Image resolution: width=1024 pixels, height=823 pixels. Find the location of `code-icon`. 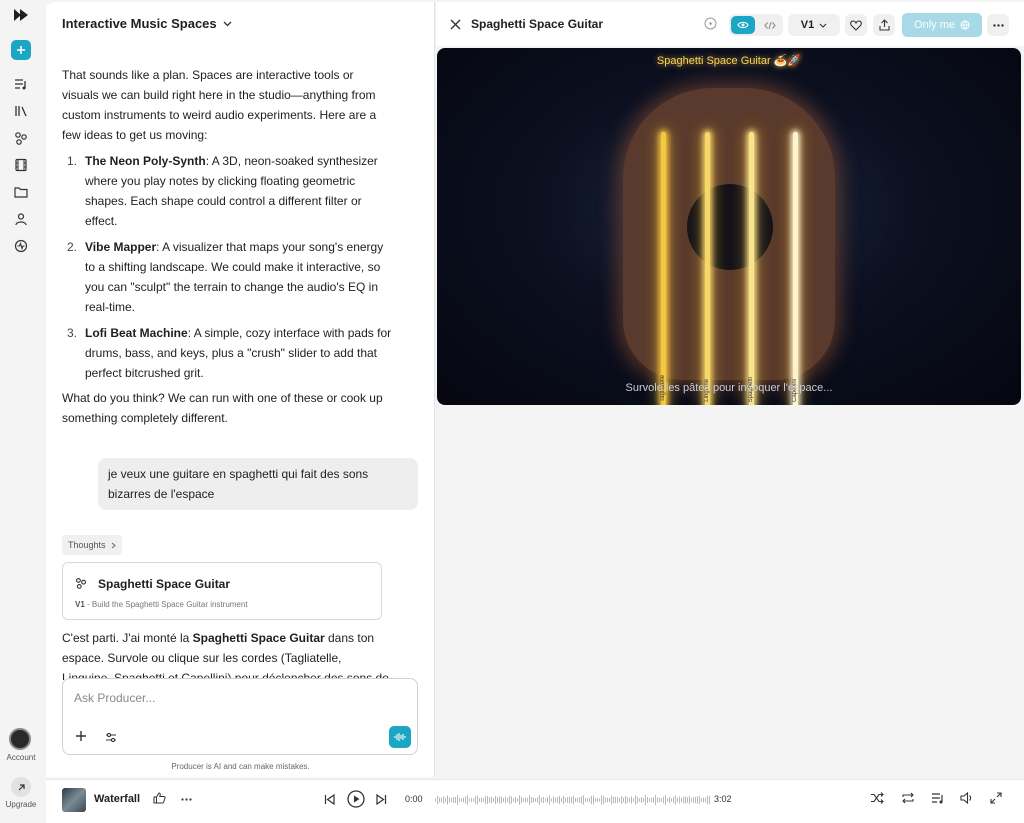

code-icon is located at coordinates (770, 25).